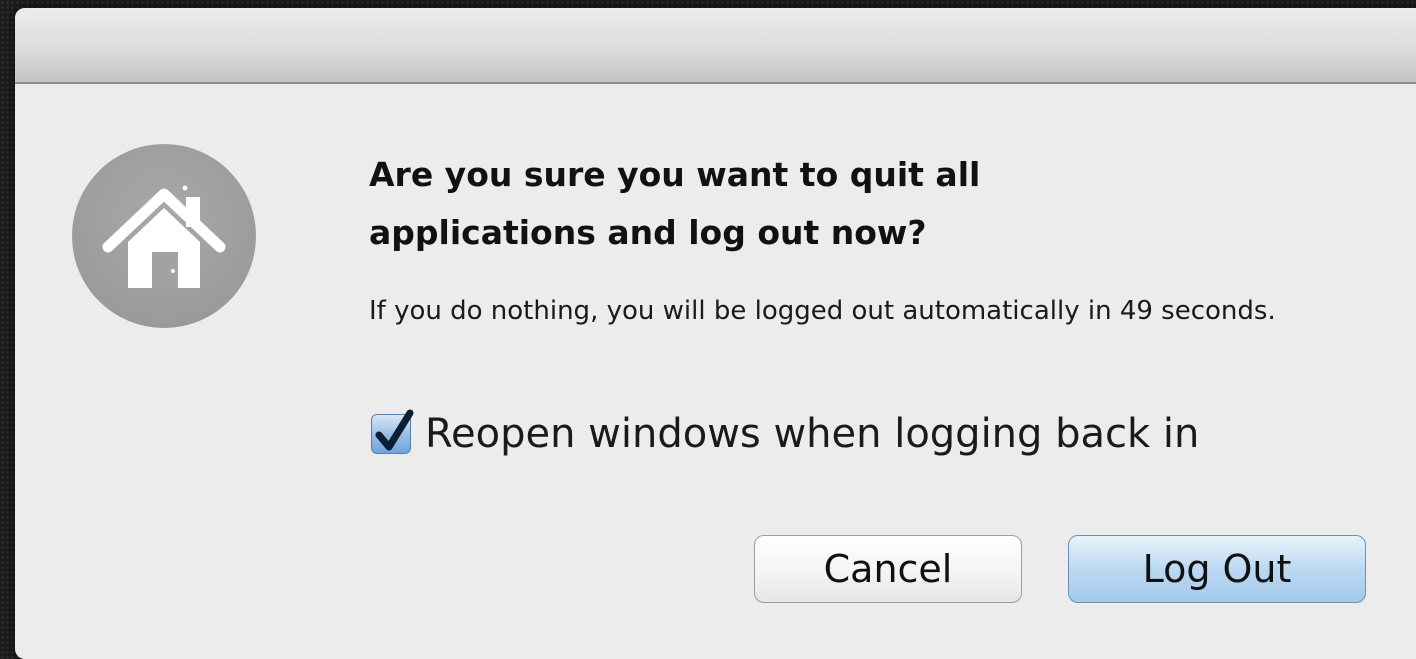  I want to click on app-icon-circle, so click(164, 236).